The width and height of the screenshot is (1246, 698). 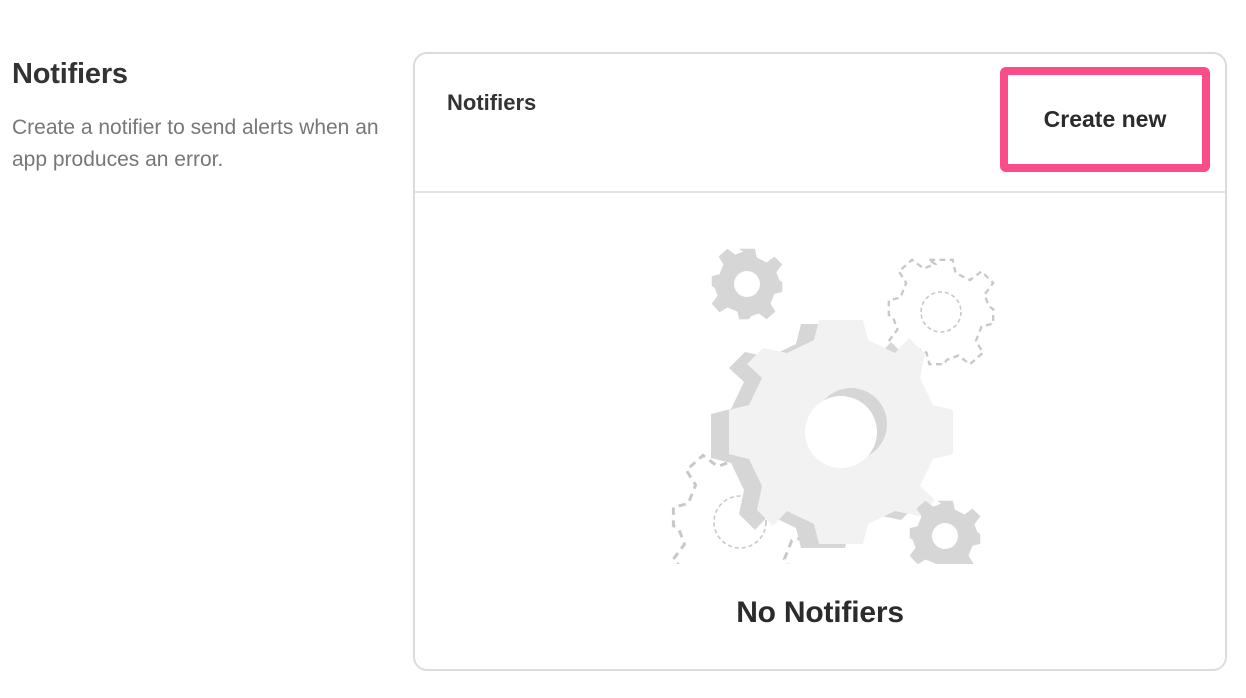 I want to click on gears-icon, so click(x=833, y=406).